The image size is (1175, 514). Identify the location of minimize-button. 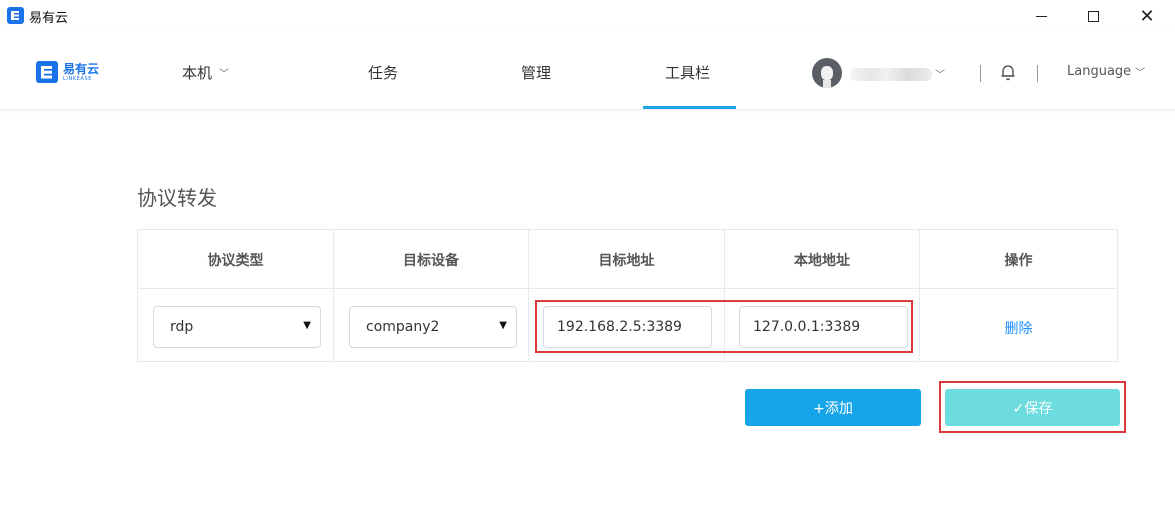
(1041, 16).